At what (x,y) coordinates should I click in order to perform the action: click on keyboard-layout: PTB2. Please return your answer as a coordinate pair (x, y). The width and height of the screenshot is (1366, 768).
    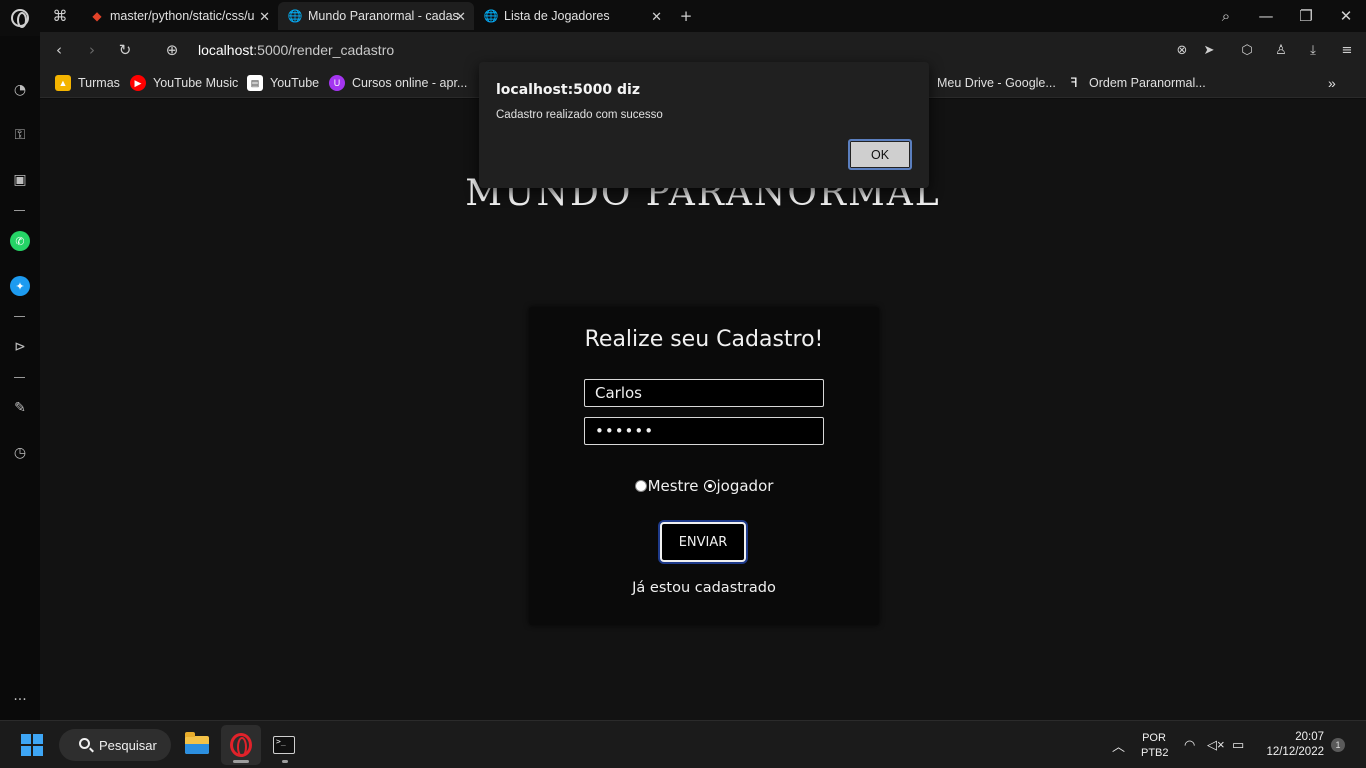
    Looking at the image, I should click on (1155, 753).